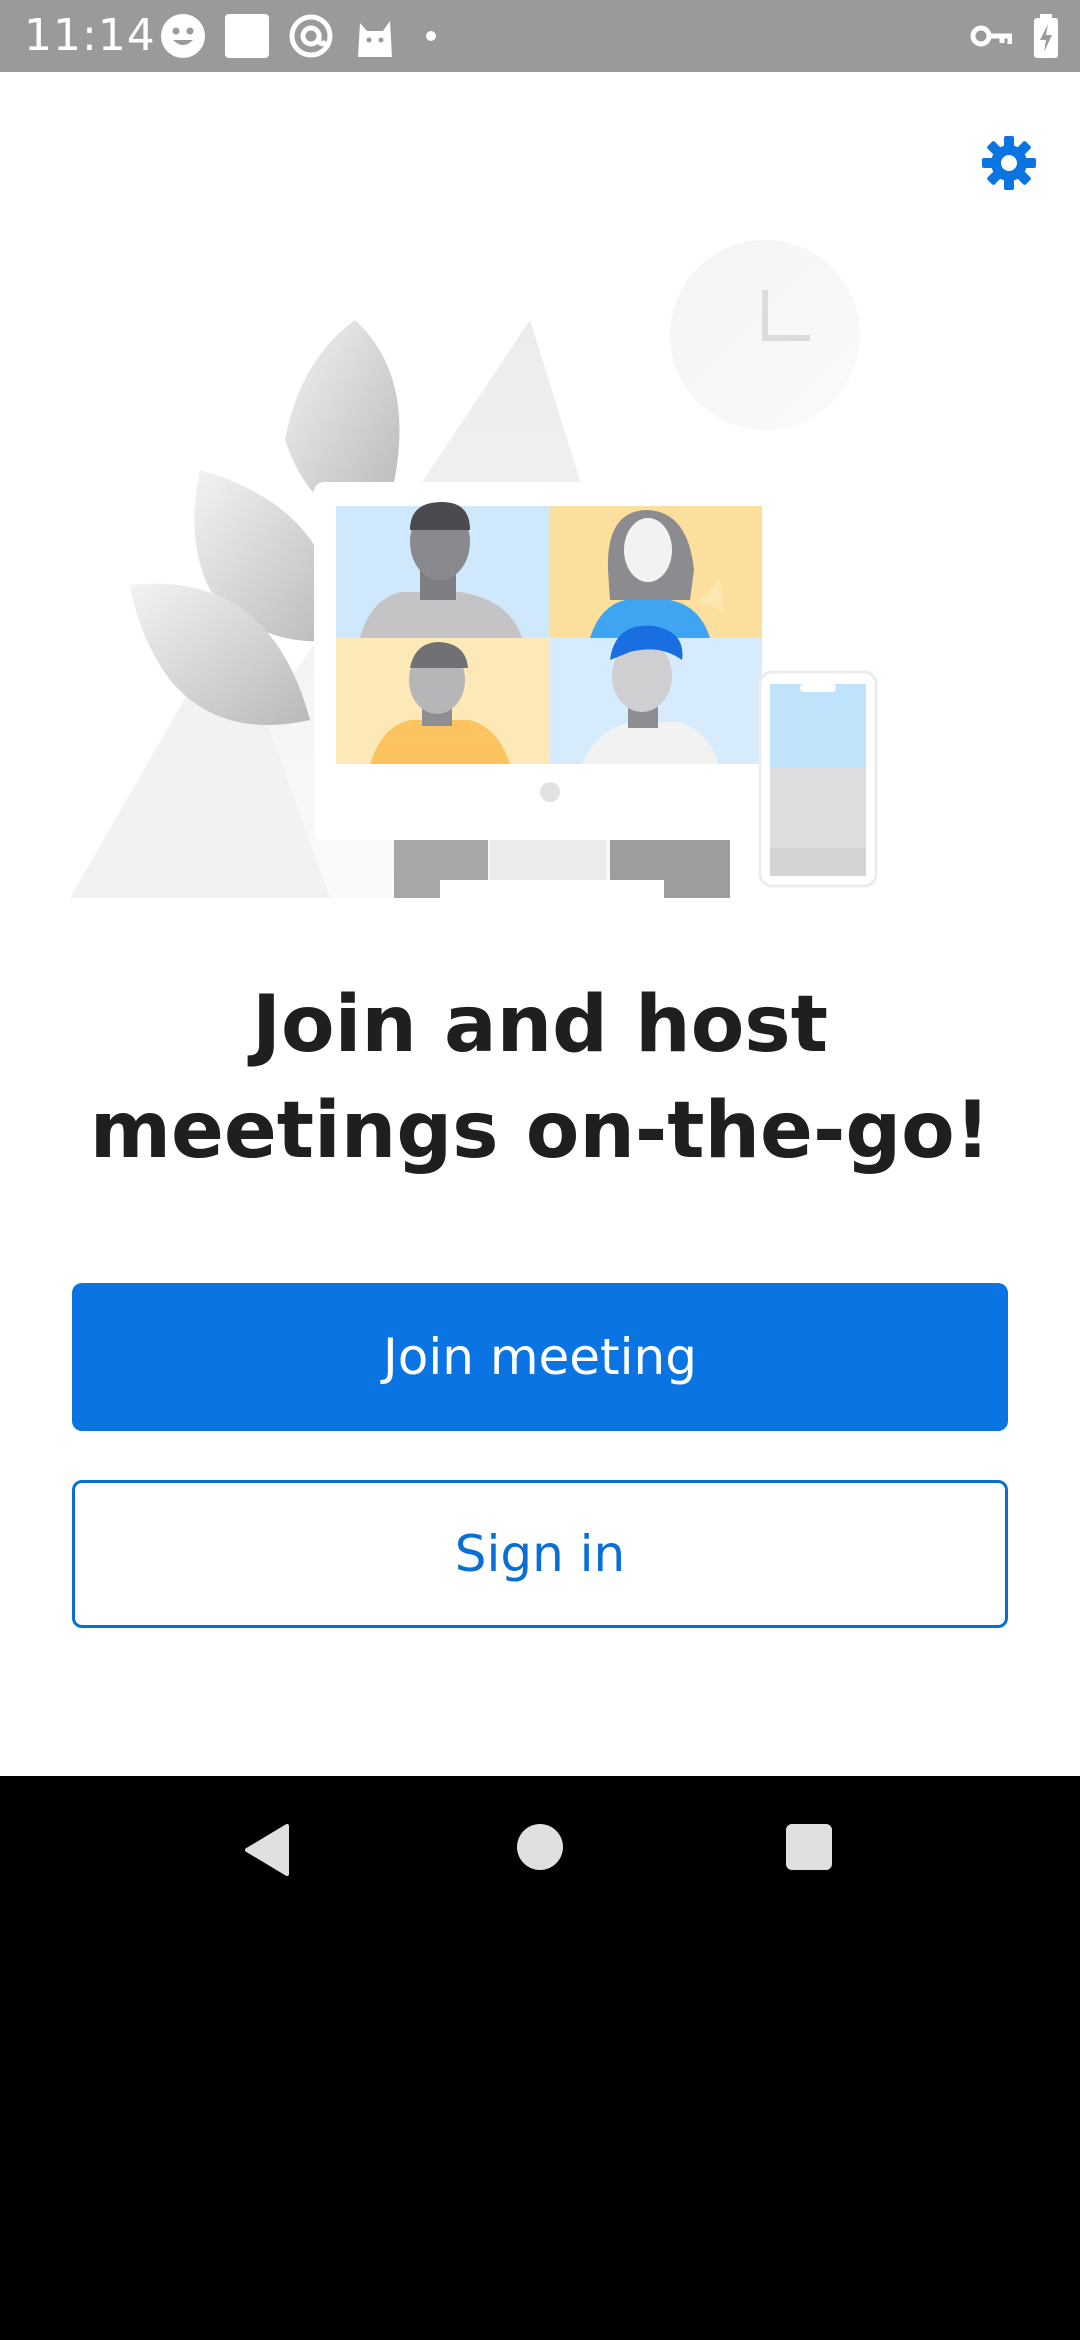 The height and width of the screenshot is (2340, 1080). Describe the element at coordinates (247, 36) in the screenshot. I see `white-square-icon` at that location.